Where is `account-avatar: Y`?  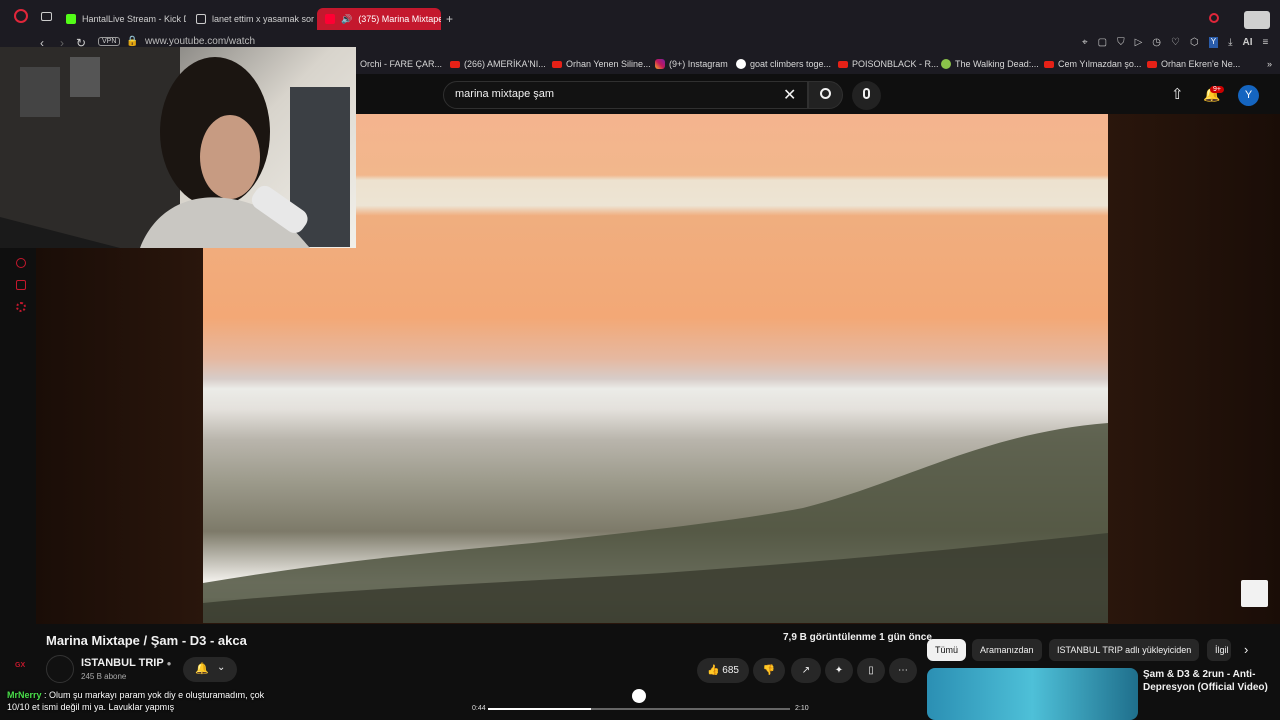
account-avatar: Y is located at coordinates (1248, 95).